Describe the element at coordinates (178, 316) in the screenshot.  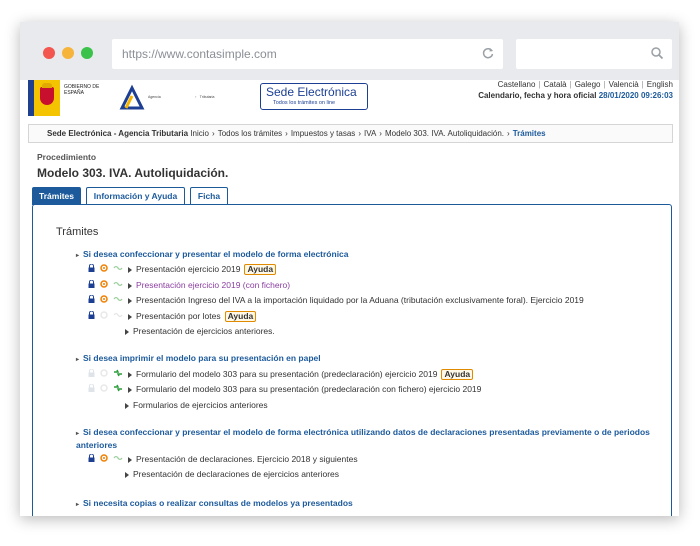
I see `item-label: Presentación por lotes` at that location.